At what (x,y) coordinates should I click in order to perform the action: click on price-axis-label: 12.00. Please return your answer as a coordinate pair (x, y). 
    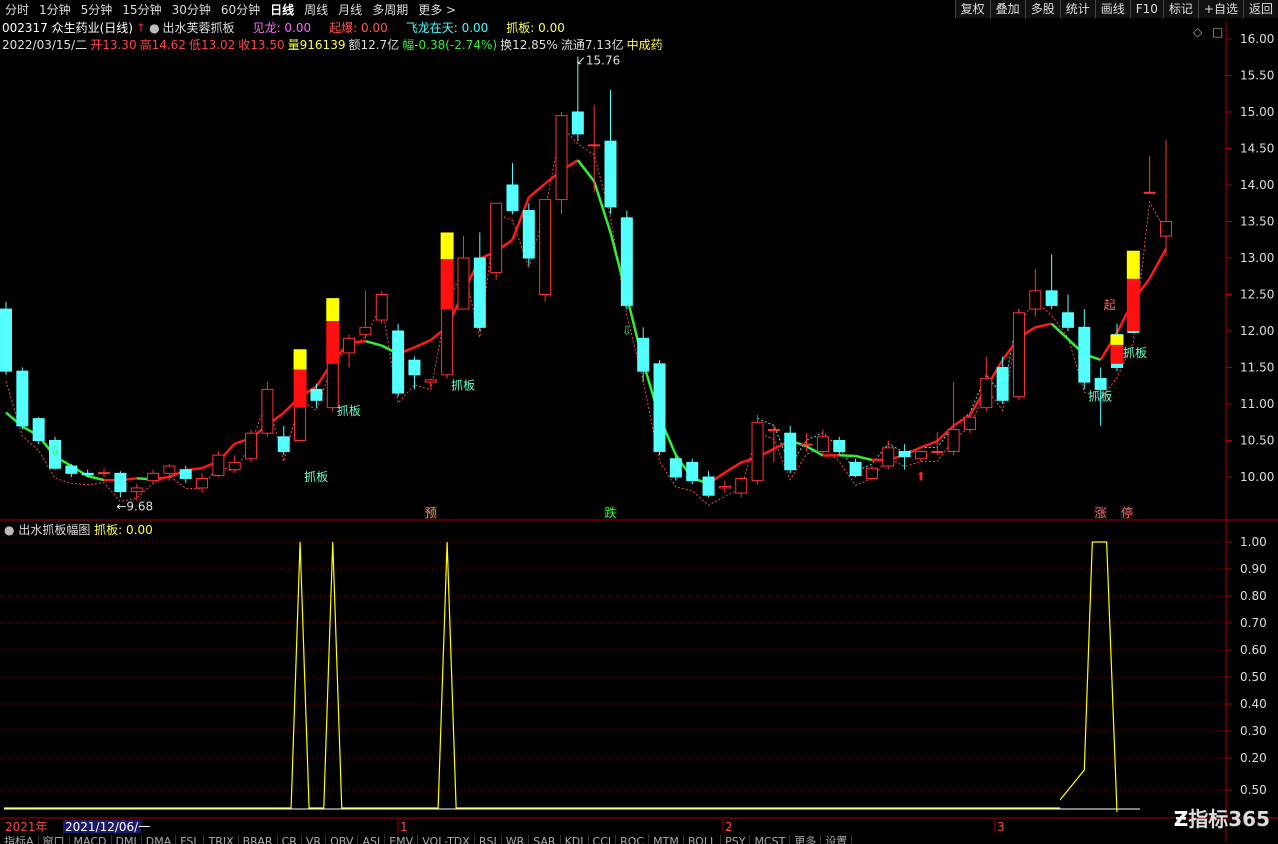
    Looking at the image, I should click on (1257, 331).